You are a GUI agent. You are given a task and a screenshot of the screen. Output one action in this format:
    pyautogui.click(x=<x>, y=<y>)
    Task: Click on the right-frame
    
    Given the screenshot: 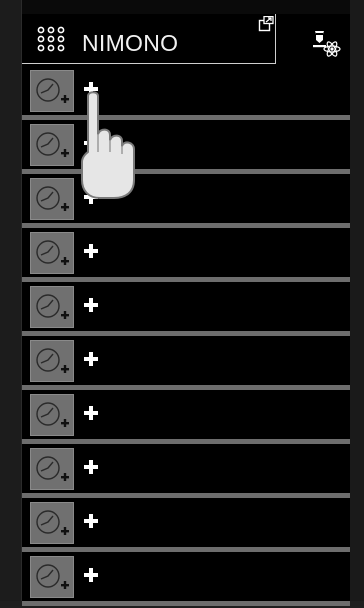 What is the action you would take?
    pyautogui.click(x=357, y=304)
    